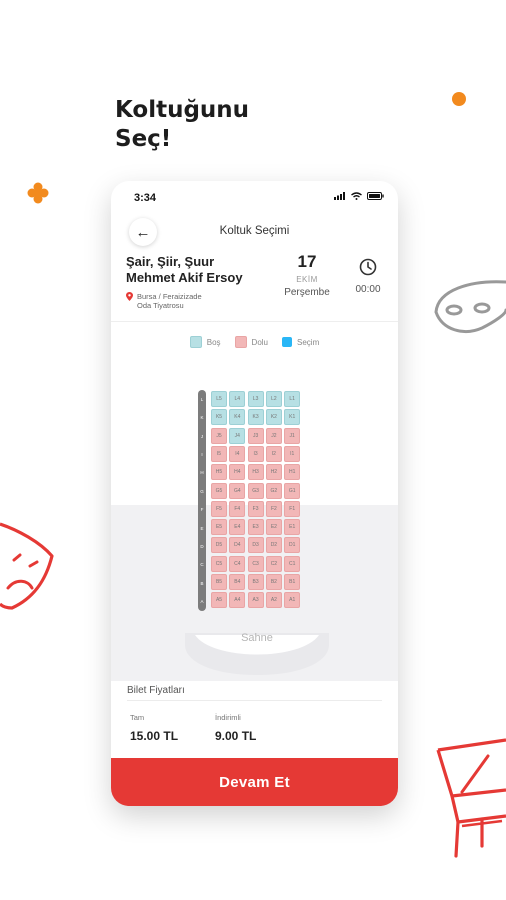 The width and height of the screenshot is (506, 900). Describe the element at coordinates (202, 602) in the screenshot. I see `row-label: A` at that location.